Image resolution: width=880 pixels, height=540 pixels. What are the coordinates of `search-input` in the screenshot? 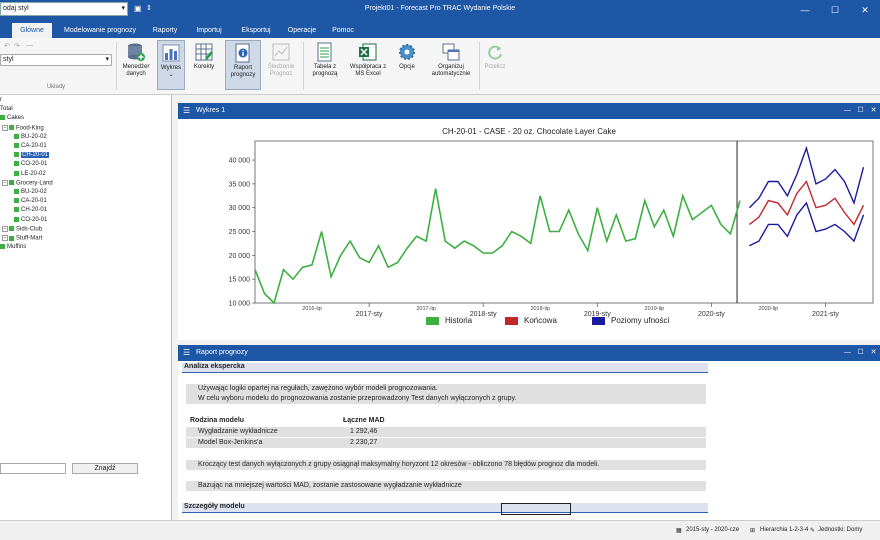 It's located at (33, 468).